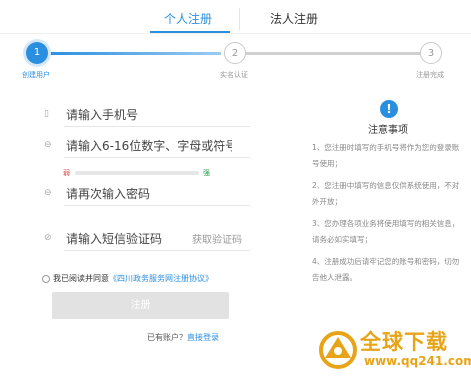 Image resolution: width=471 pixels, height=376 pixels. What do you see at coordinates (217, 238) in the screenshot?
I see `get-sms-code-button: 获取验证码` at bounding box center [217, 238].